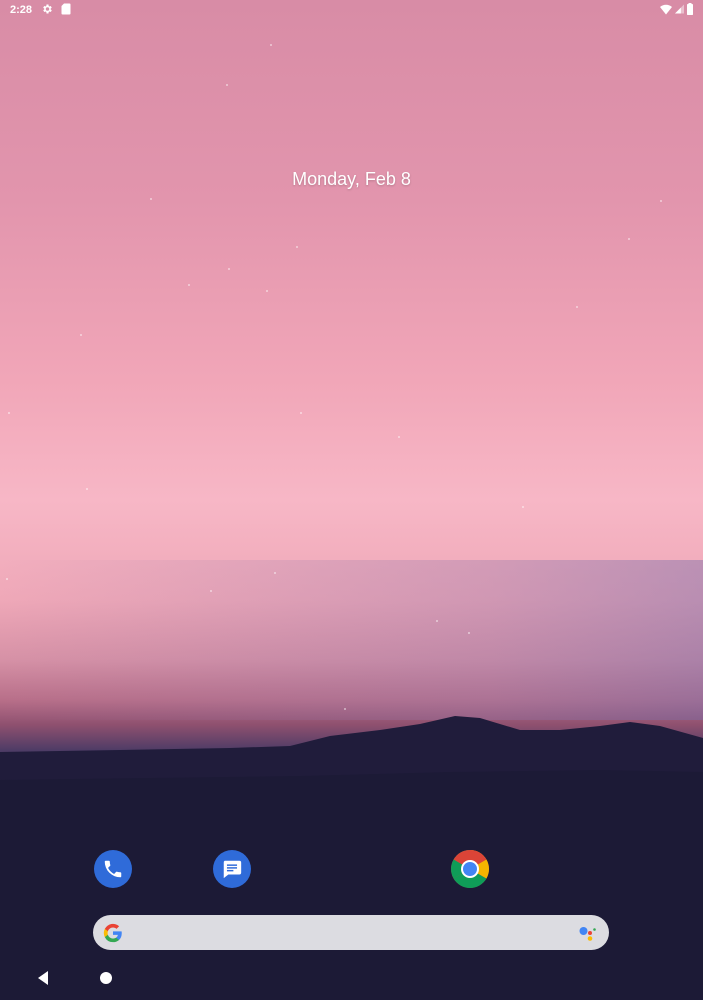 Image resolution: width=703 pixels, height=1000 pixels. Describe the element at coordinates (66, 9) in the screenshot. I see `sd-card-icon` at that location.